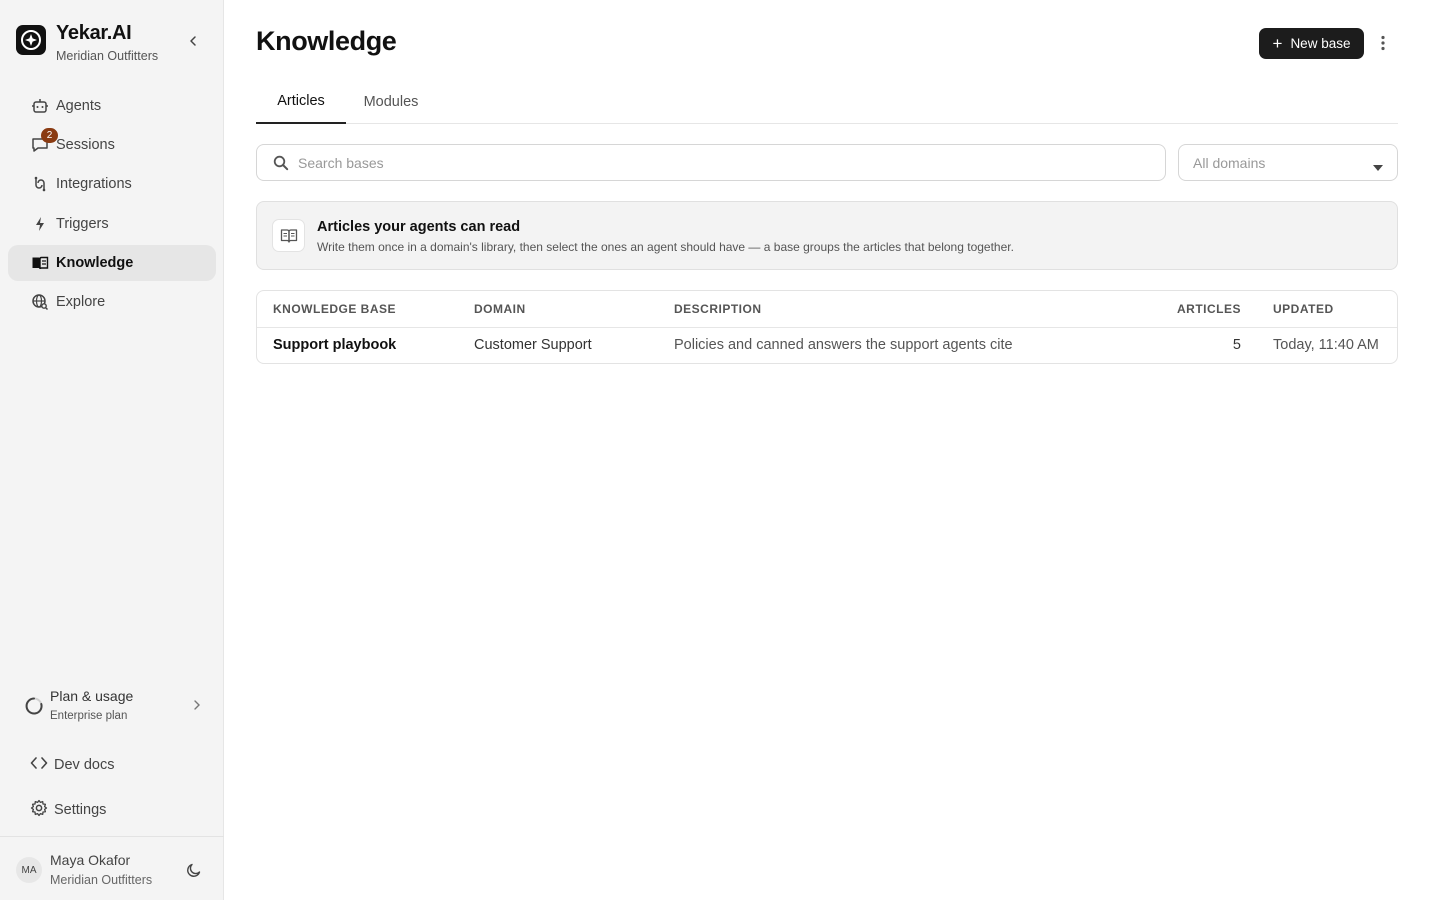 The width and height of the screenshot is (1440, 900). I want to click on search-input, so click(723, 162).